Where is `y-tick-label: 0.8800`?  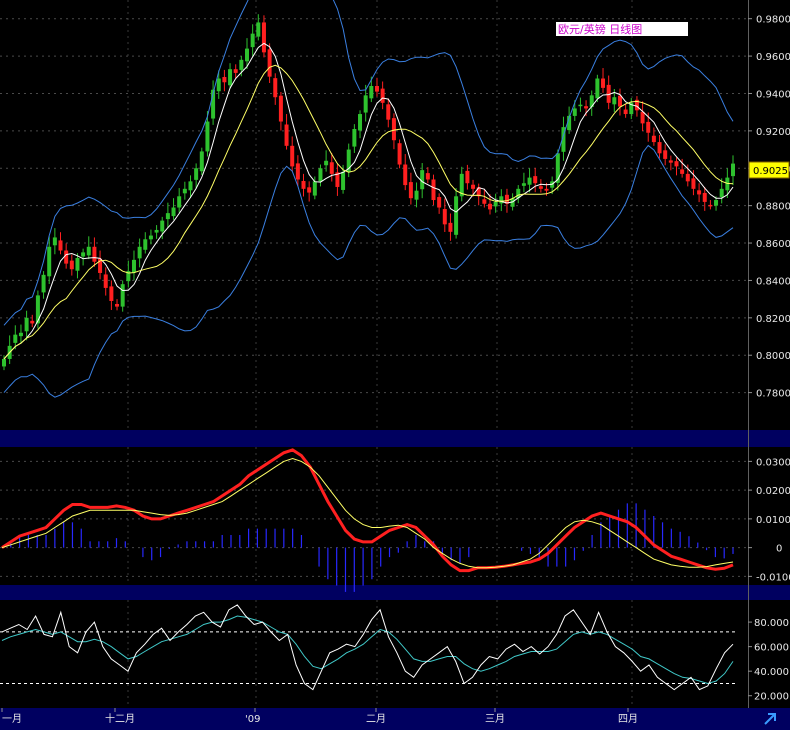
y-tick-label: 0.8800 is located at coordinates (773, 207).